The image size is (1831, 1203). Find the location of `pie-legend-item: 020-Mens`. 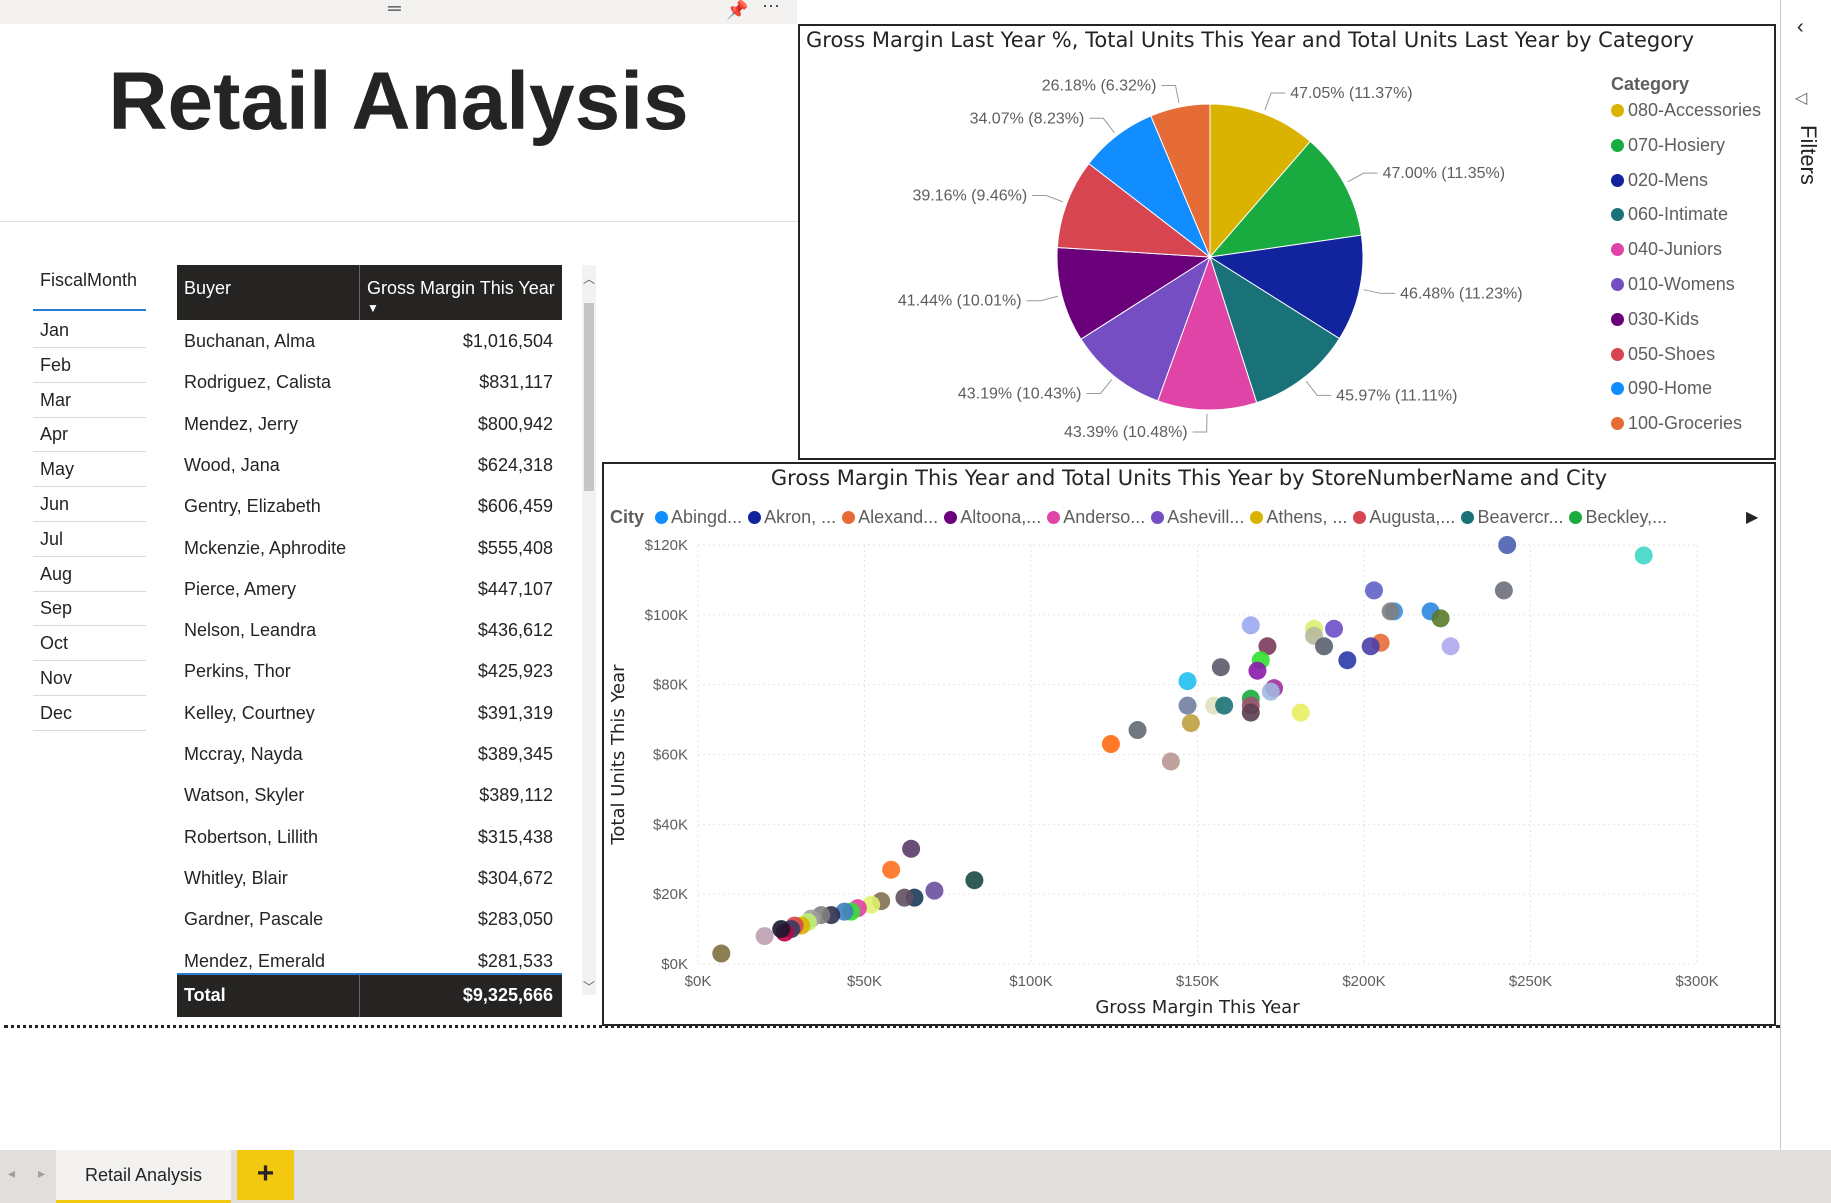

pie-legend-item: 020-Mens is located at coordinates (1659, 180).